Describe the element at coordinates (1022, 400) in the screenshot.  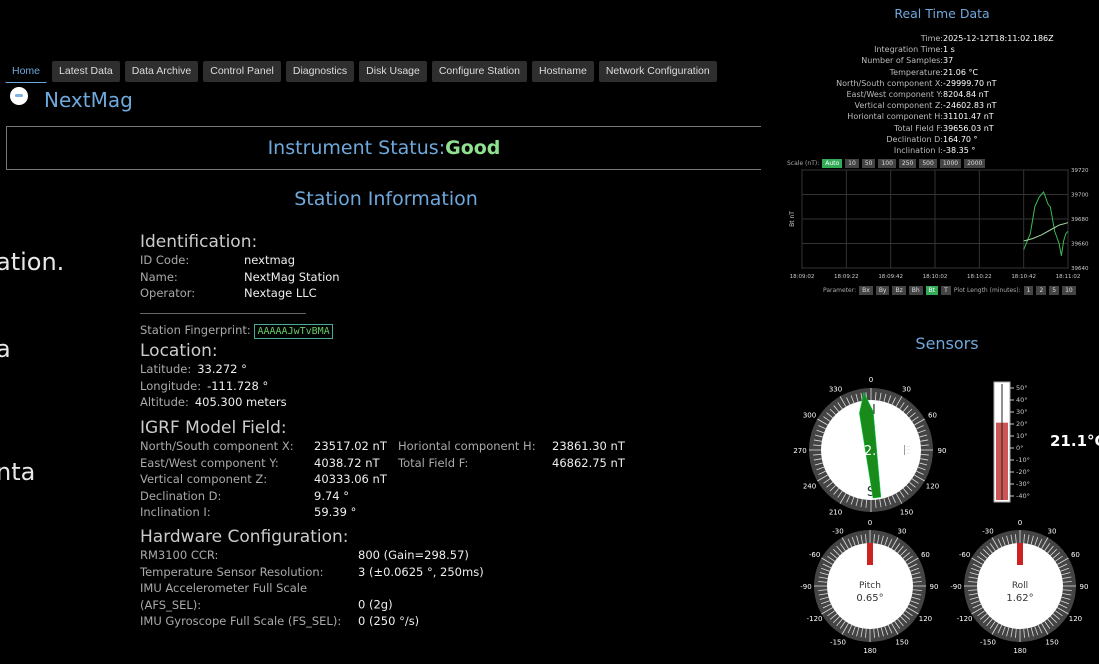
I see `thermometer-tick-label: 40°` at that location.